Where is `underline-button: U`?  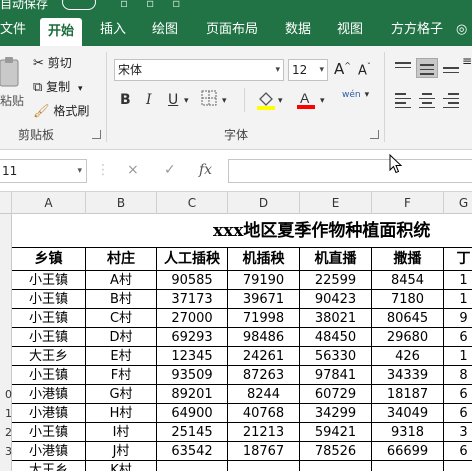 underline-button: U is located at coordinates (173, 100).